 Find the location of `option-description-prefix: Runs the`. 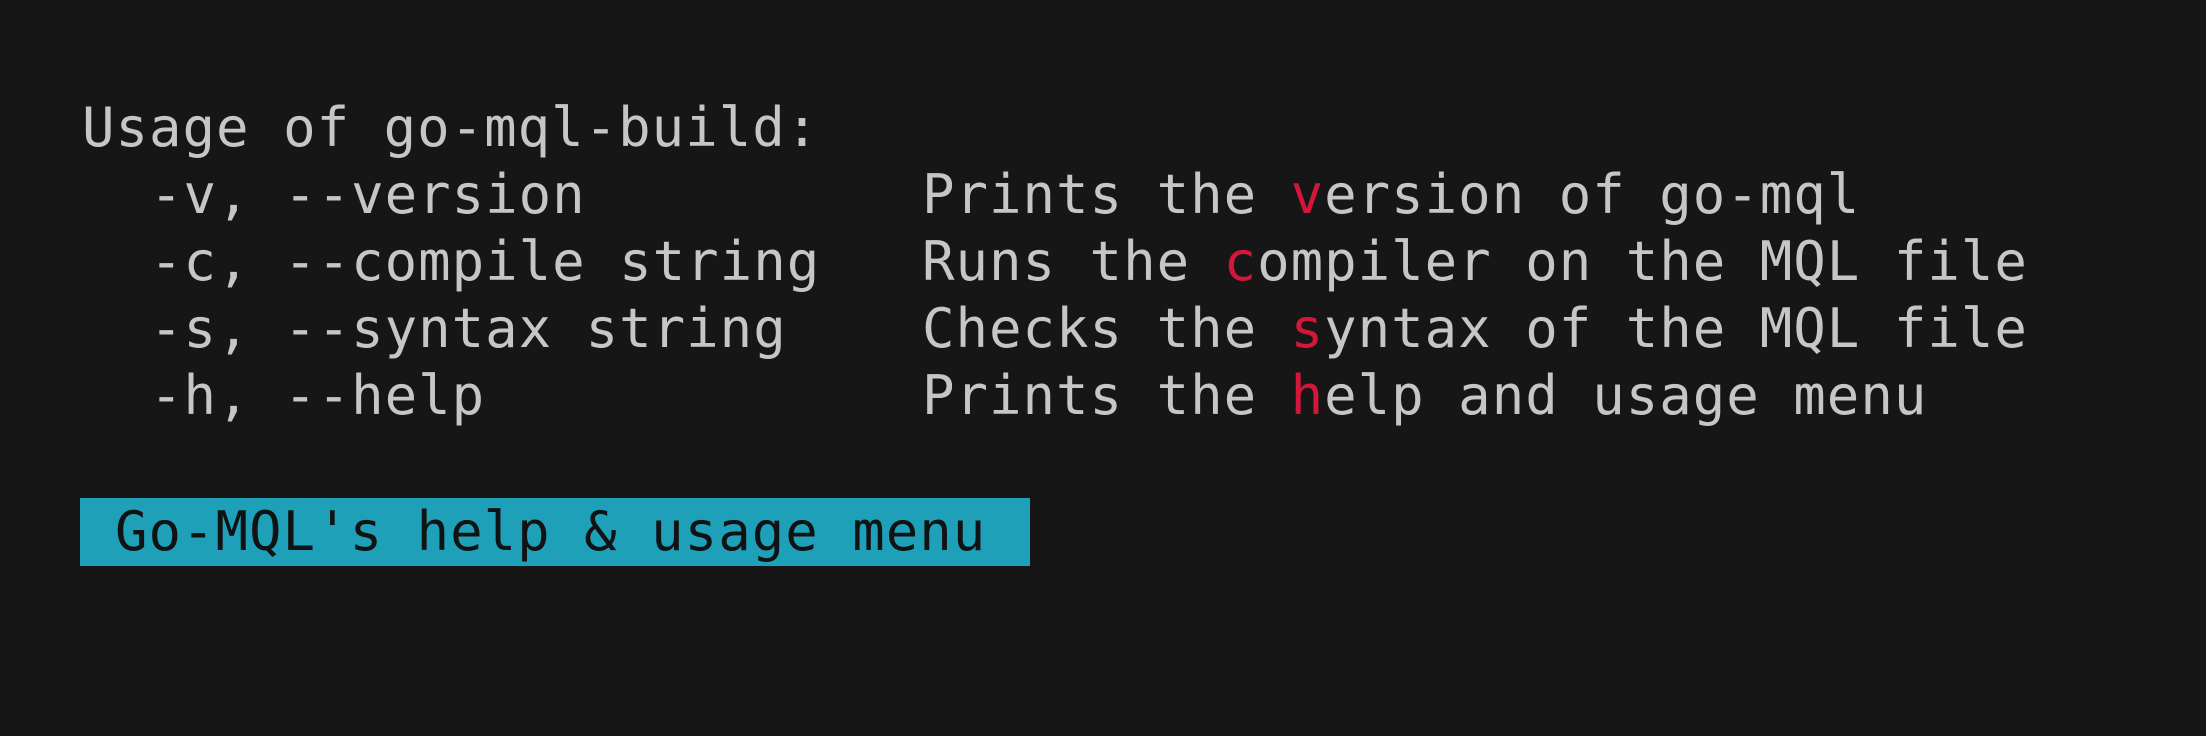

option-description-prefix: Runs the is located at coordinates (1073, 261).